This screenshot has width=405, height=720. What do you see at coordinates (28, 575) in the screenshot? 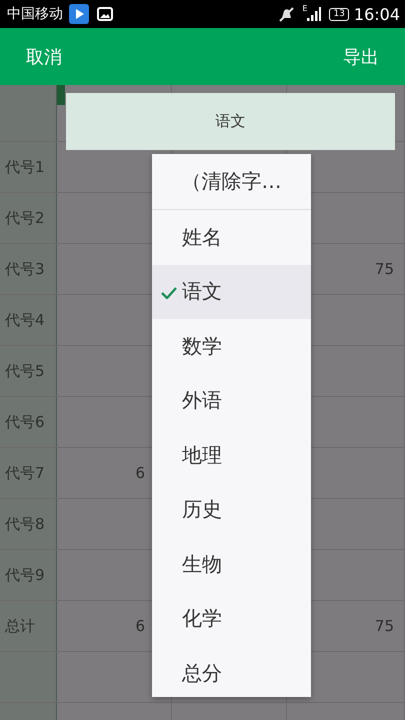
I see `row-header-cell: 代号9` at bounding box center [28, 575].